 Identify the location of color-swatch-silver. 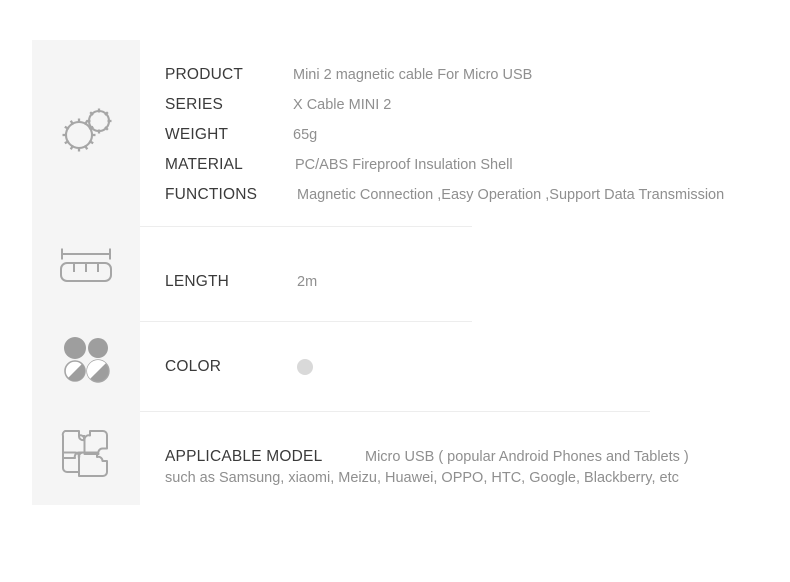
(305, 367).